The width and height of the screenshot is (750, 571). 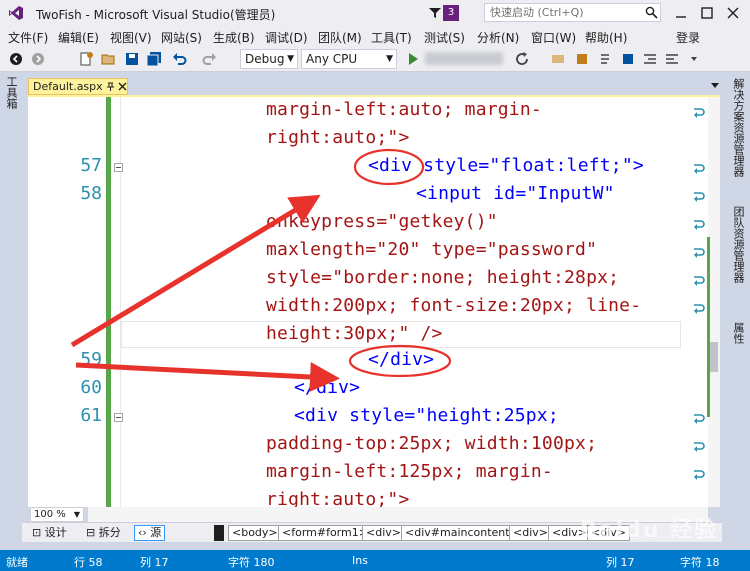 I want to click on split-view-icon: ⊟, so click(x=92, y=532).